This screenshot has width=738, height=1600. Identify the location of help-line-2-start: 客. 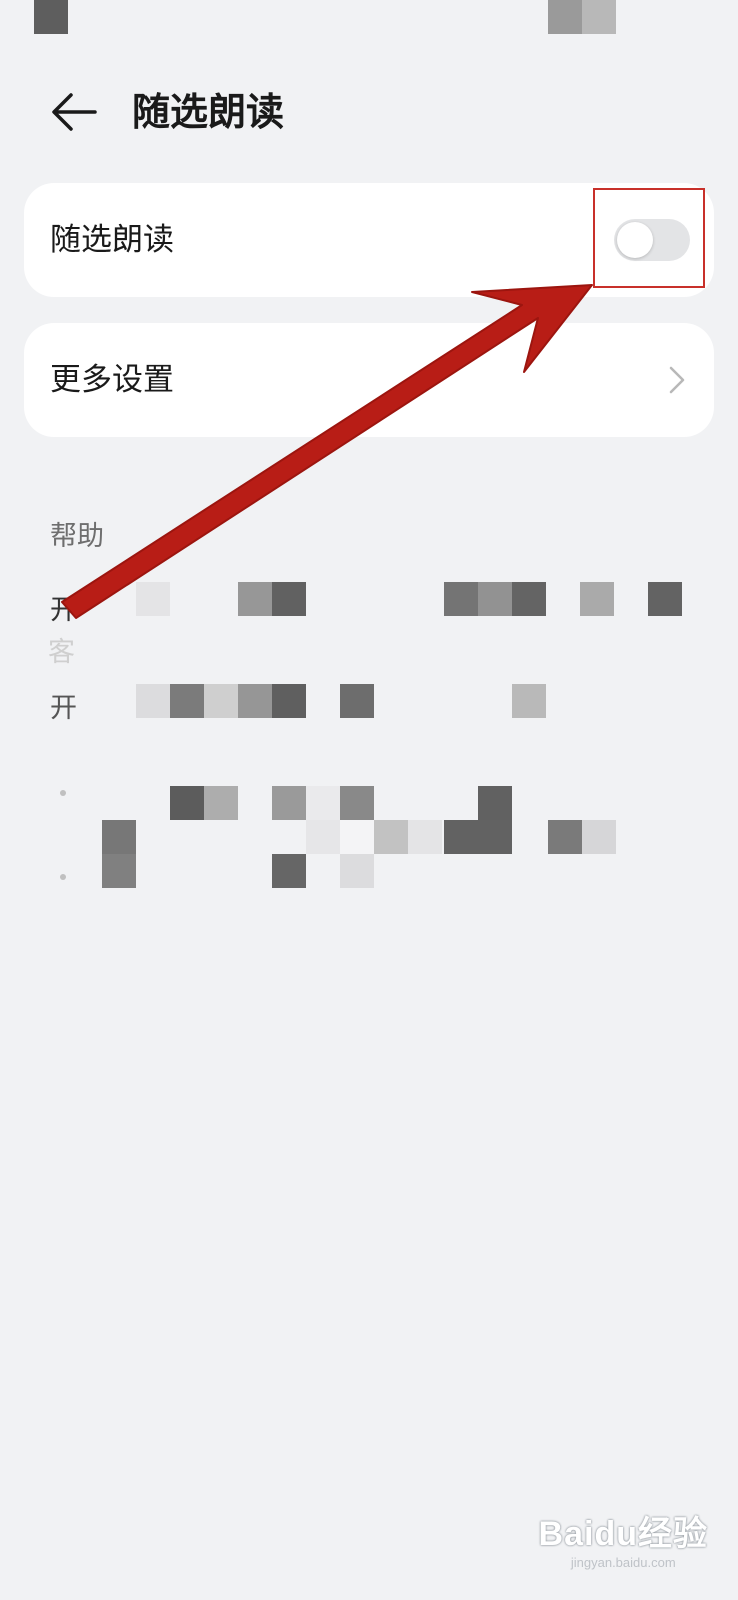
(61, 652).